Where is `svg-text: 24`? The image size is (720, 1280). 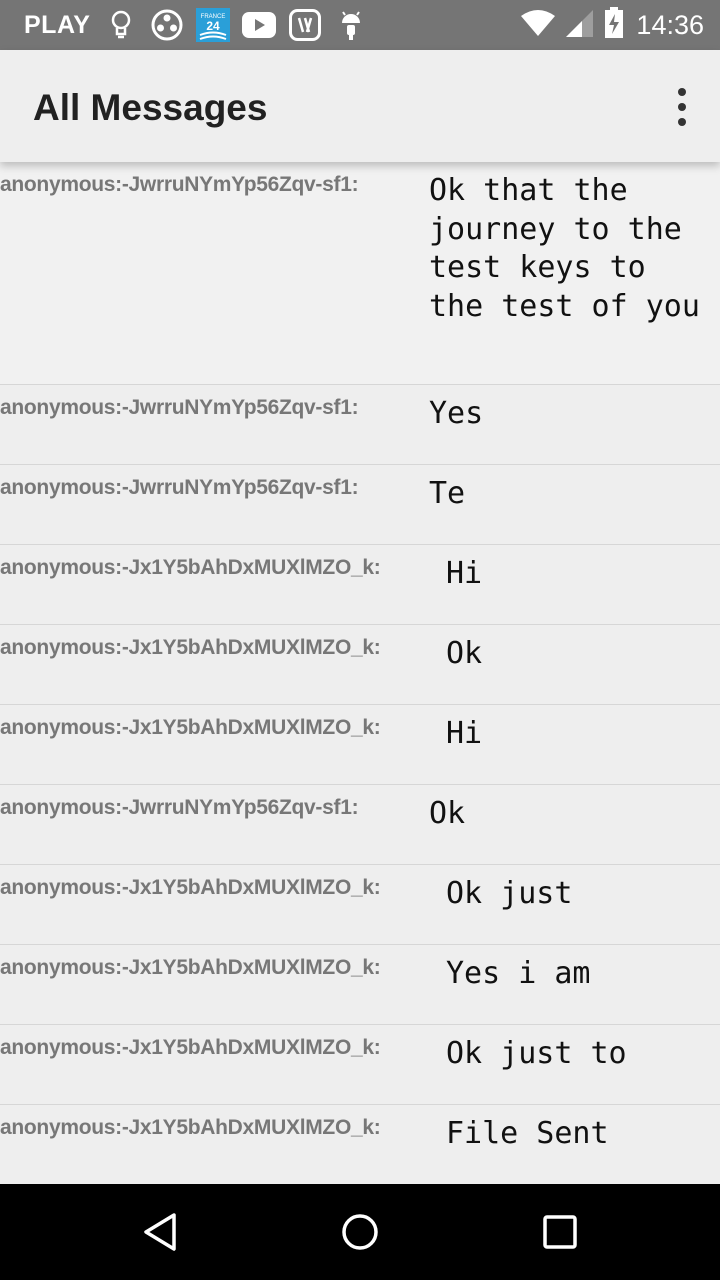 svg-text: 24 is located at coordinates (214, 26).